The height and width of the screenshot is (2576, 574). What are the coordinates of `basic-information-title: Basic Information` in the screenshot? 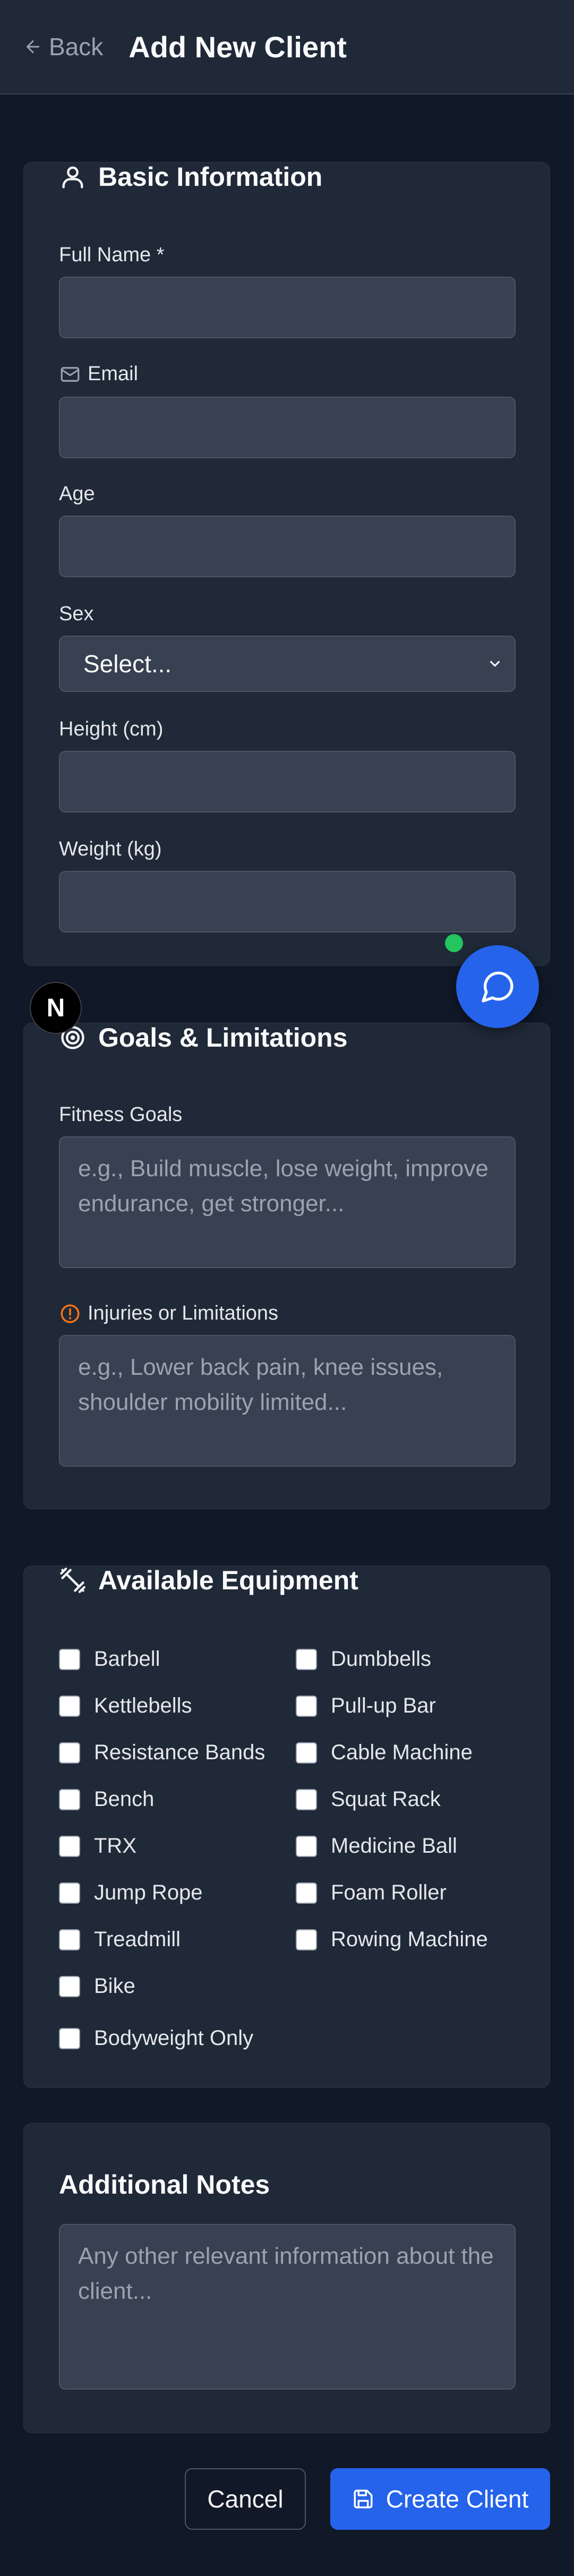 It's located at (210, 177).